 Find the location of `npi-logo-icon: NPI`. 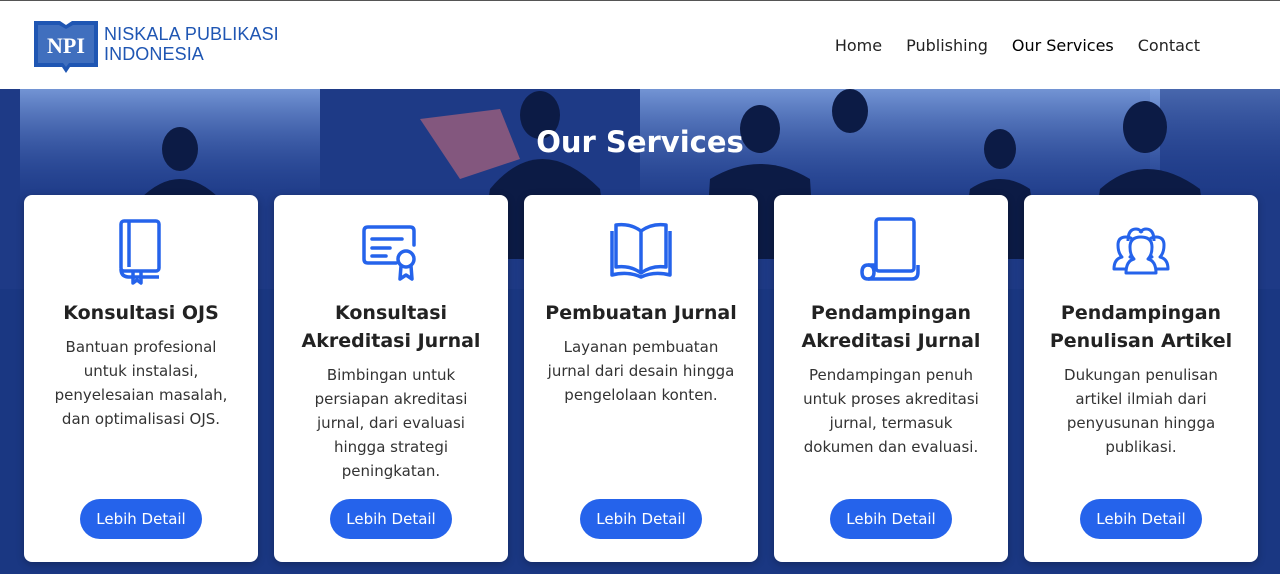

npi-logo-icon: NPI is located at coordinates (66, 47).